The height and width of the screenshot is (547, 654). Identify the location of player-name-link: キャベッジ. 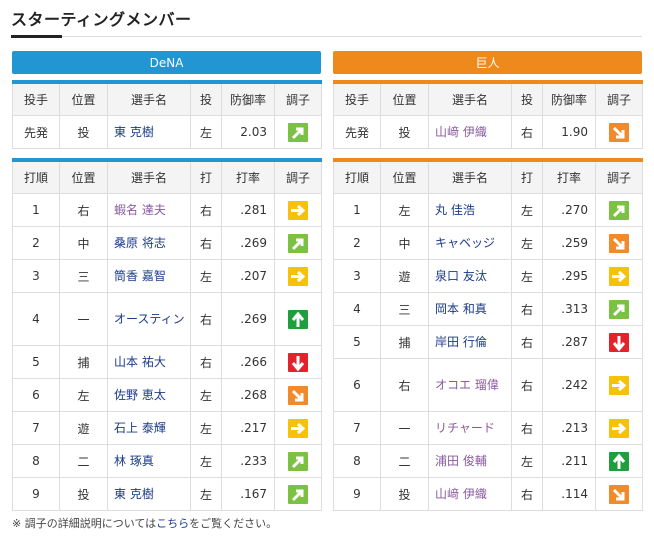
(470, 243).